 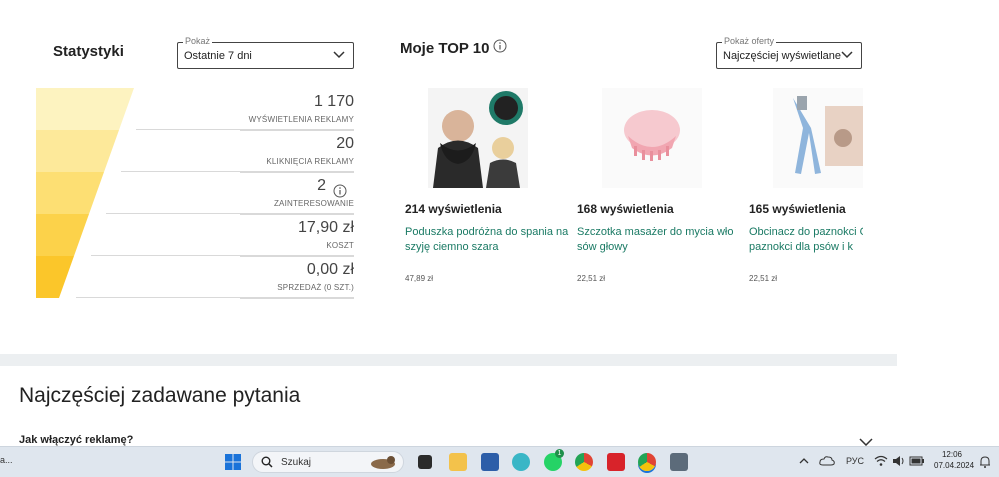 I want to click on taskbar-search: Szukaj, so click(x=328, y=462).